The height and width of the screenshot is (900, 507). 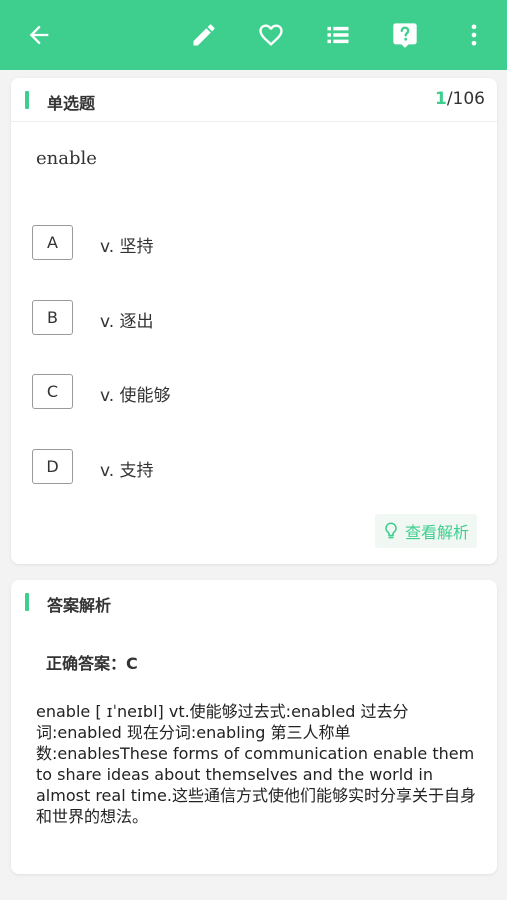 I want to click on option-letter: A, so click(x=52, y=242).